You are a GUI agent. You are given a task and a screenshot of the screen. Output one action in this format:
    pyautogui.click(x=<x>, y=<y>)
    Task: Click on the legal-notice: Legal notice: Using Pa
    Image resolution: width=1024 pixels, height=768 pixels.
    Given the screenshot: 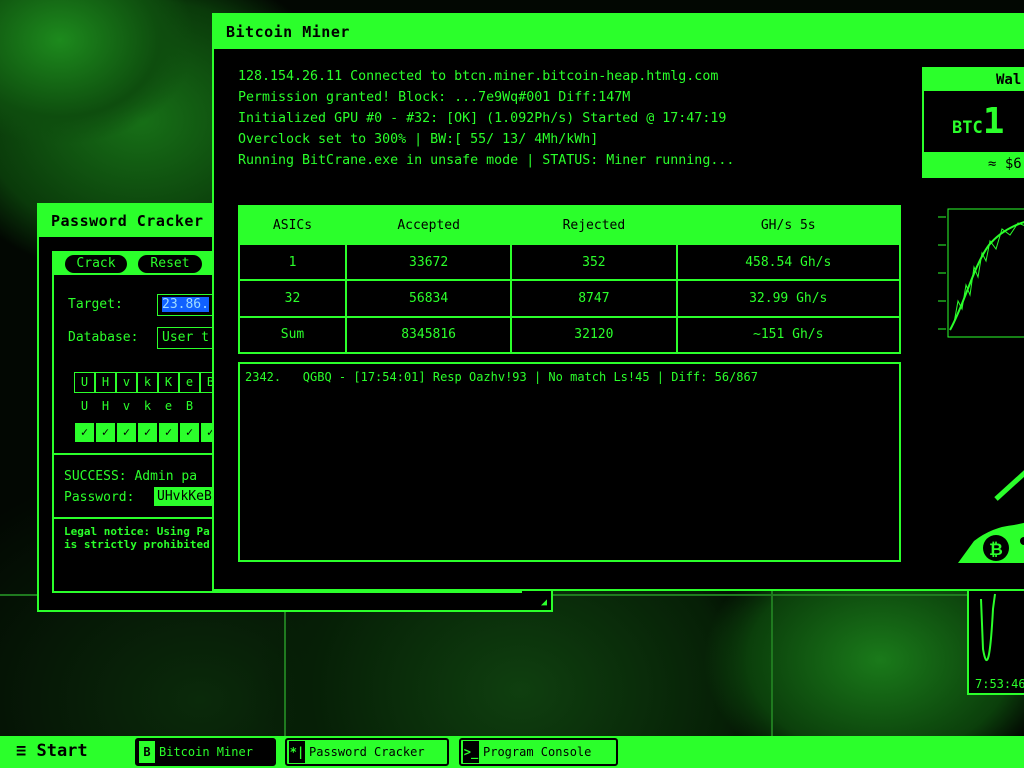 What is the action you would take?
    pyautogui.click(x=137, y=531)
    